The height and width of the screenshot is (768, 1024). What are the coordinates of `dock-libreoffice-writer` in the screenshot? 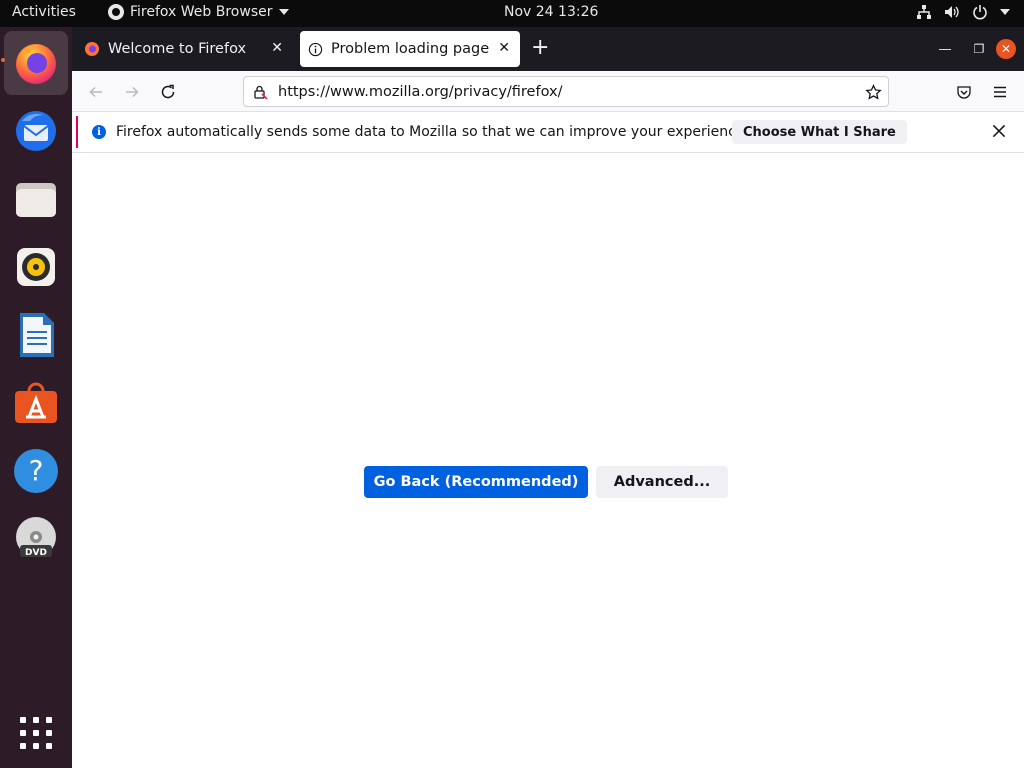 It's located at (36, 335).